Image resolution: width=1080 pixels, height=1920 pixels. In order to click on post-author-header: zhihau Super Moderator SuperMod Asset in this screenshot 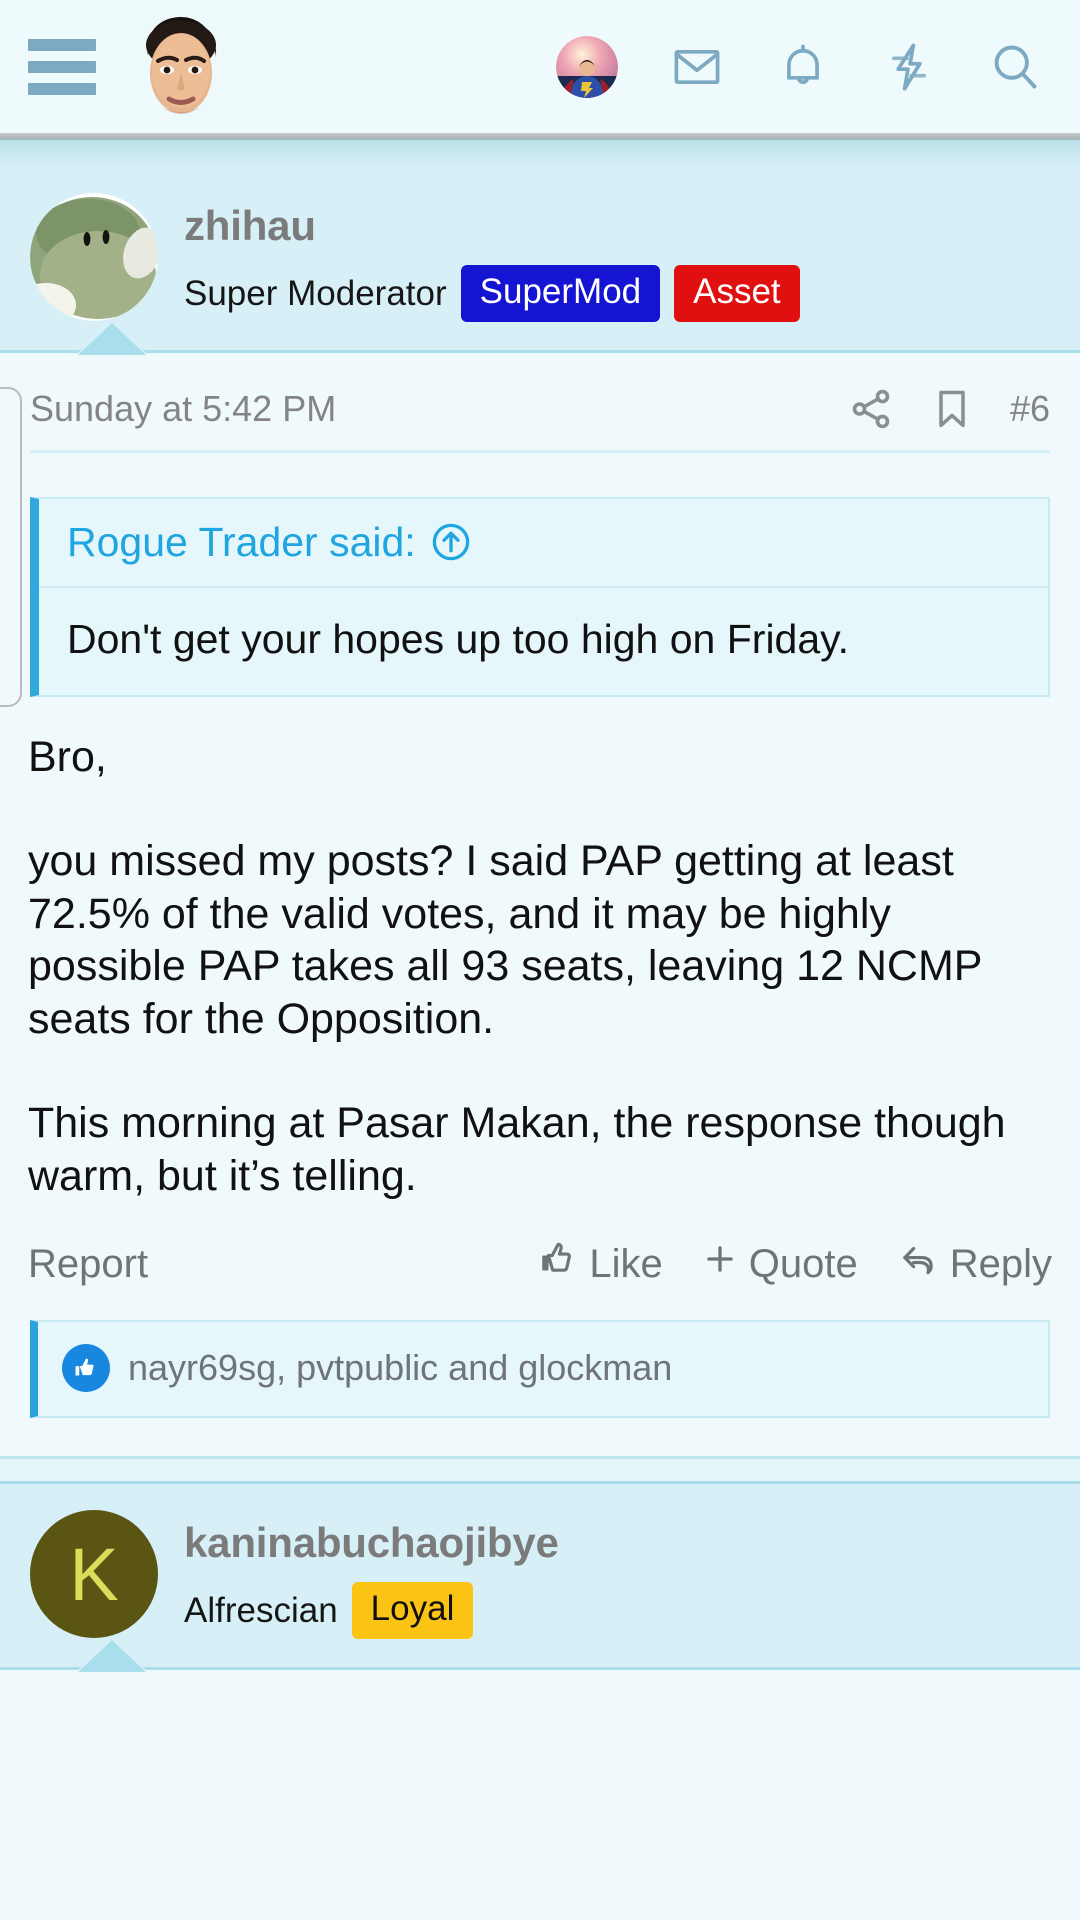, I will do `click(540, 260)`.